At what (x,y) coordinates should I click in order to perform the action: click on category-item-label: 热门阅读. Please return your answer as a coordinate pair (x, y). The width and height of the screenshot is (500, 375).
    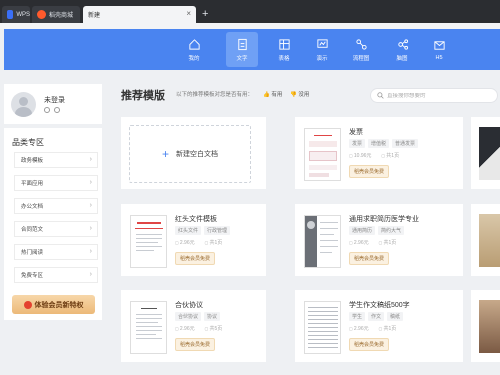
    Looking at the image, I should click on (32, 253).